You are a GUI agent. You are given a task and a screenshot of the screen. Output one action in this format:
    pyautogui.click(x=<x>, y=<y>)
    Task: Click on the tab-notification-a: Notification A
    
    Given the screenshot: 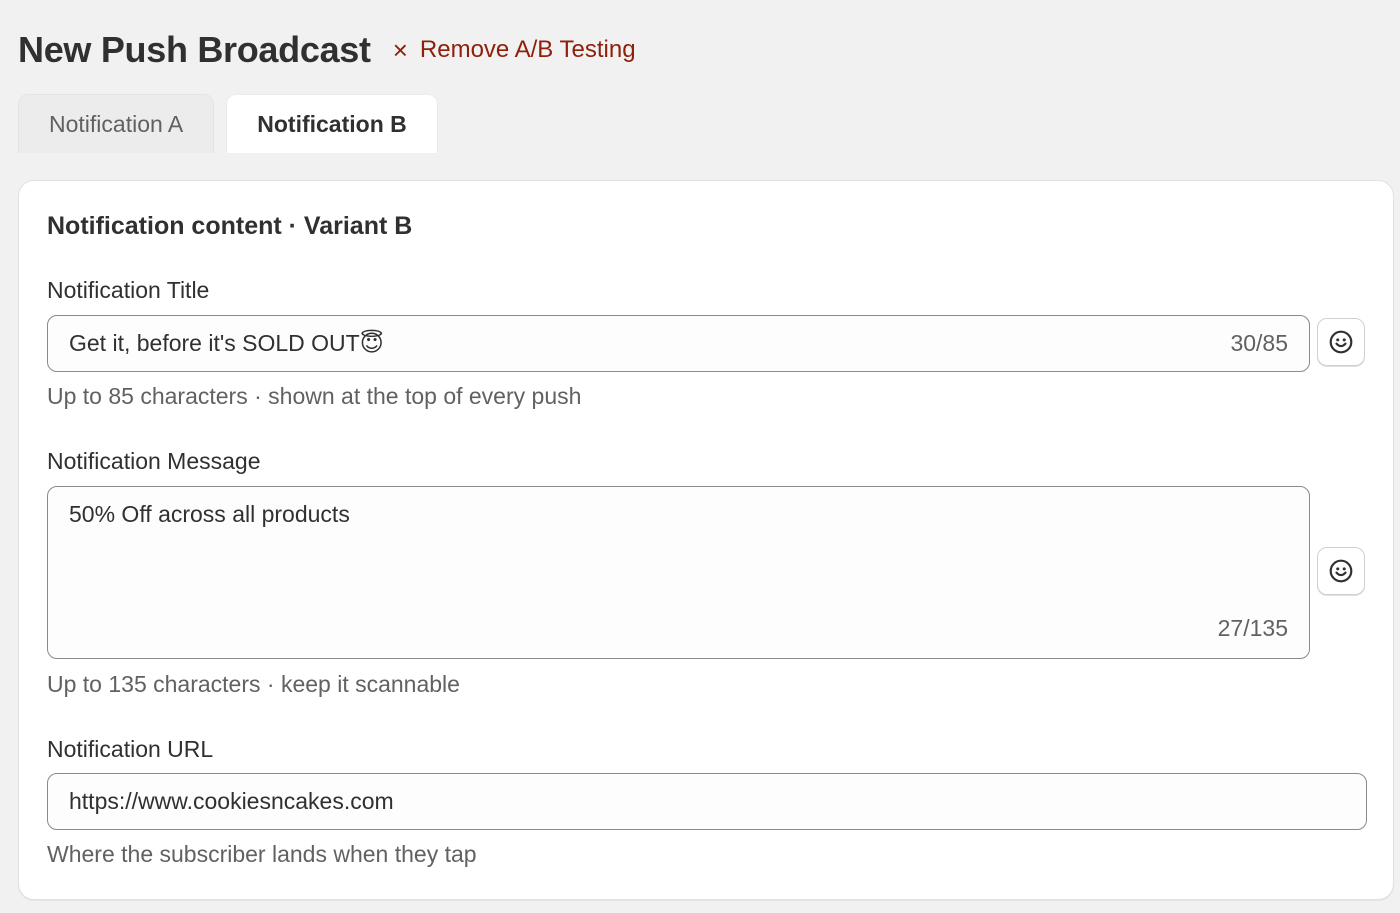 What is the action you would take?
    pyautogui.click(x=116, y=123)
    